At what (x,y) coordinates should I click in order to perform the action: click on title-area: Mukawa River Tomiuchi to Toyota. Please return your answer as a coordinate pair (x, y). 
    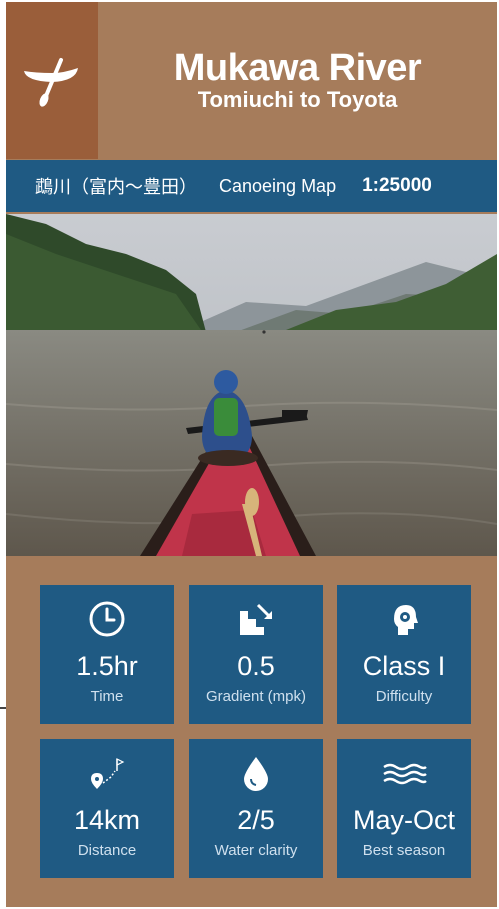
    Looking at the image, I should click on (297, 80).